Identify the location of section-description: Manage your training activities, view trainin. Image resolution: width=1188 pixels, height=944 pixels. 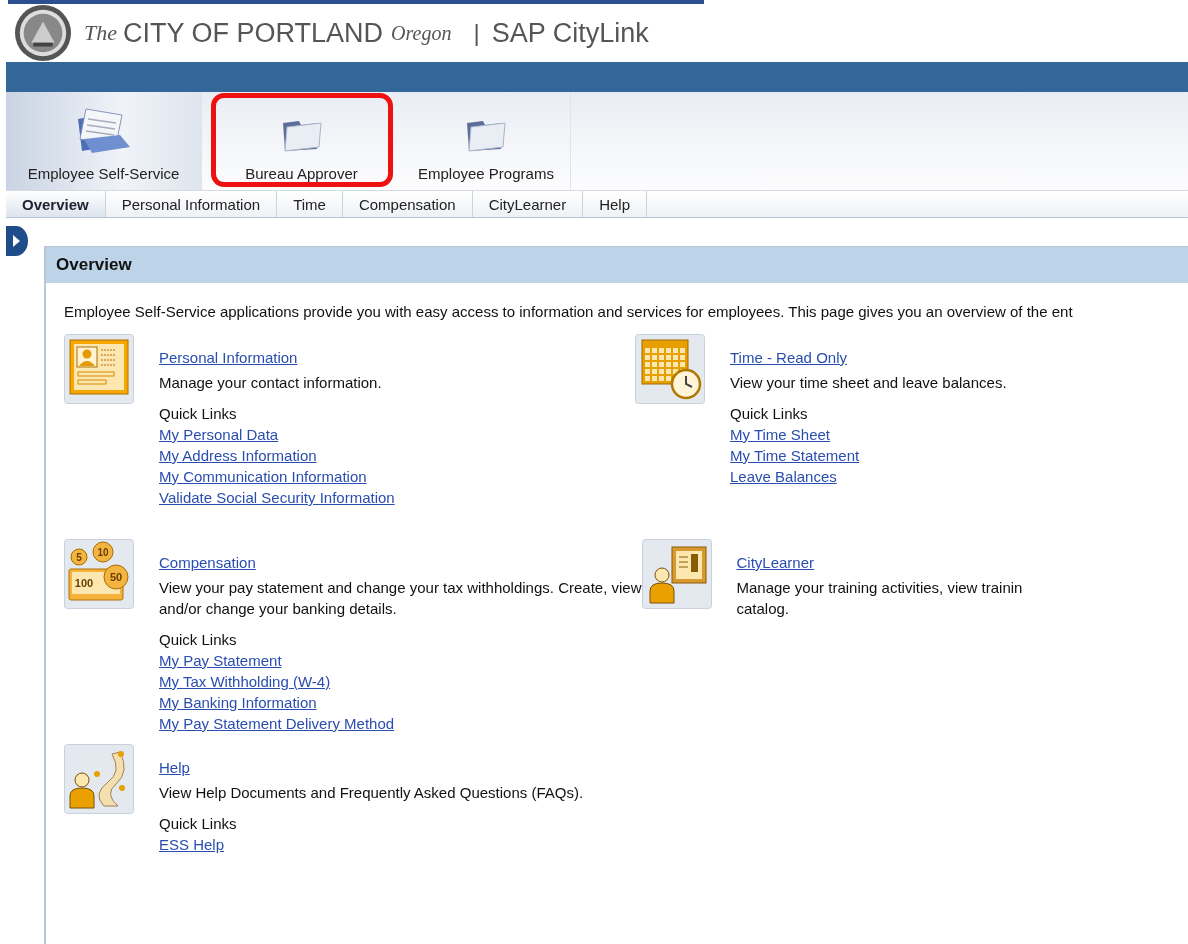
(879, 588).